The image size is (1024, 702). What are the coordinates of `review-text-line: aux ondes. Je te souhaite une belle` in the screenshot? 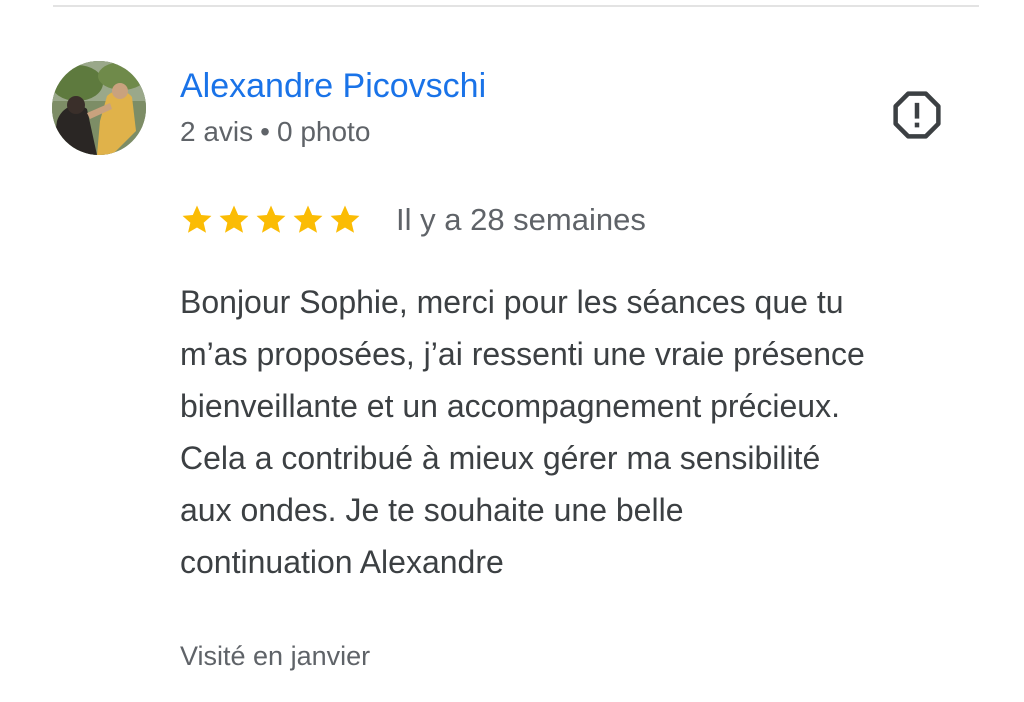 It's located at (432, 510).